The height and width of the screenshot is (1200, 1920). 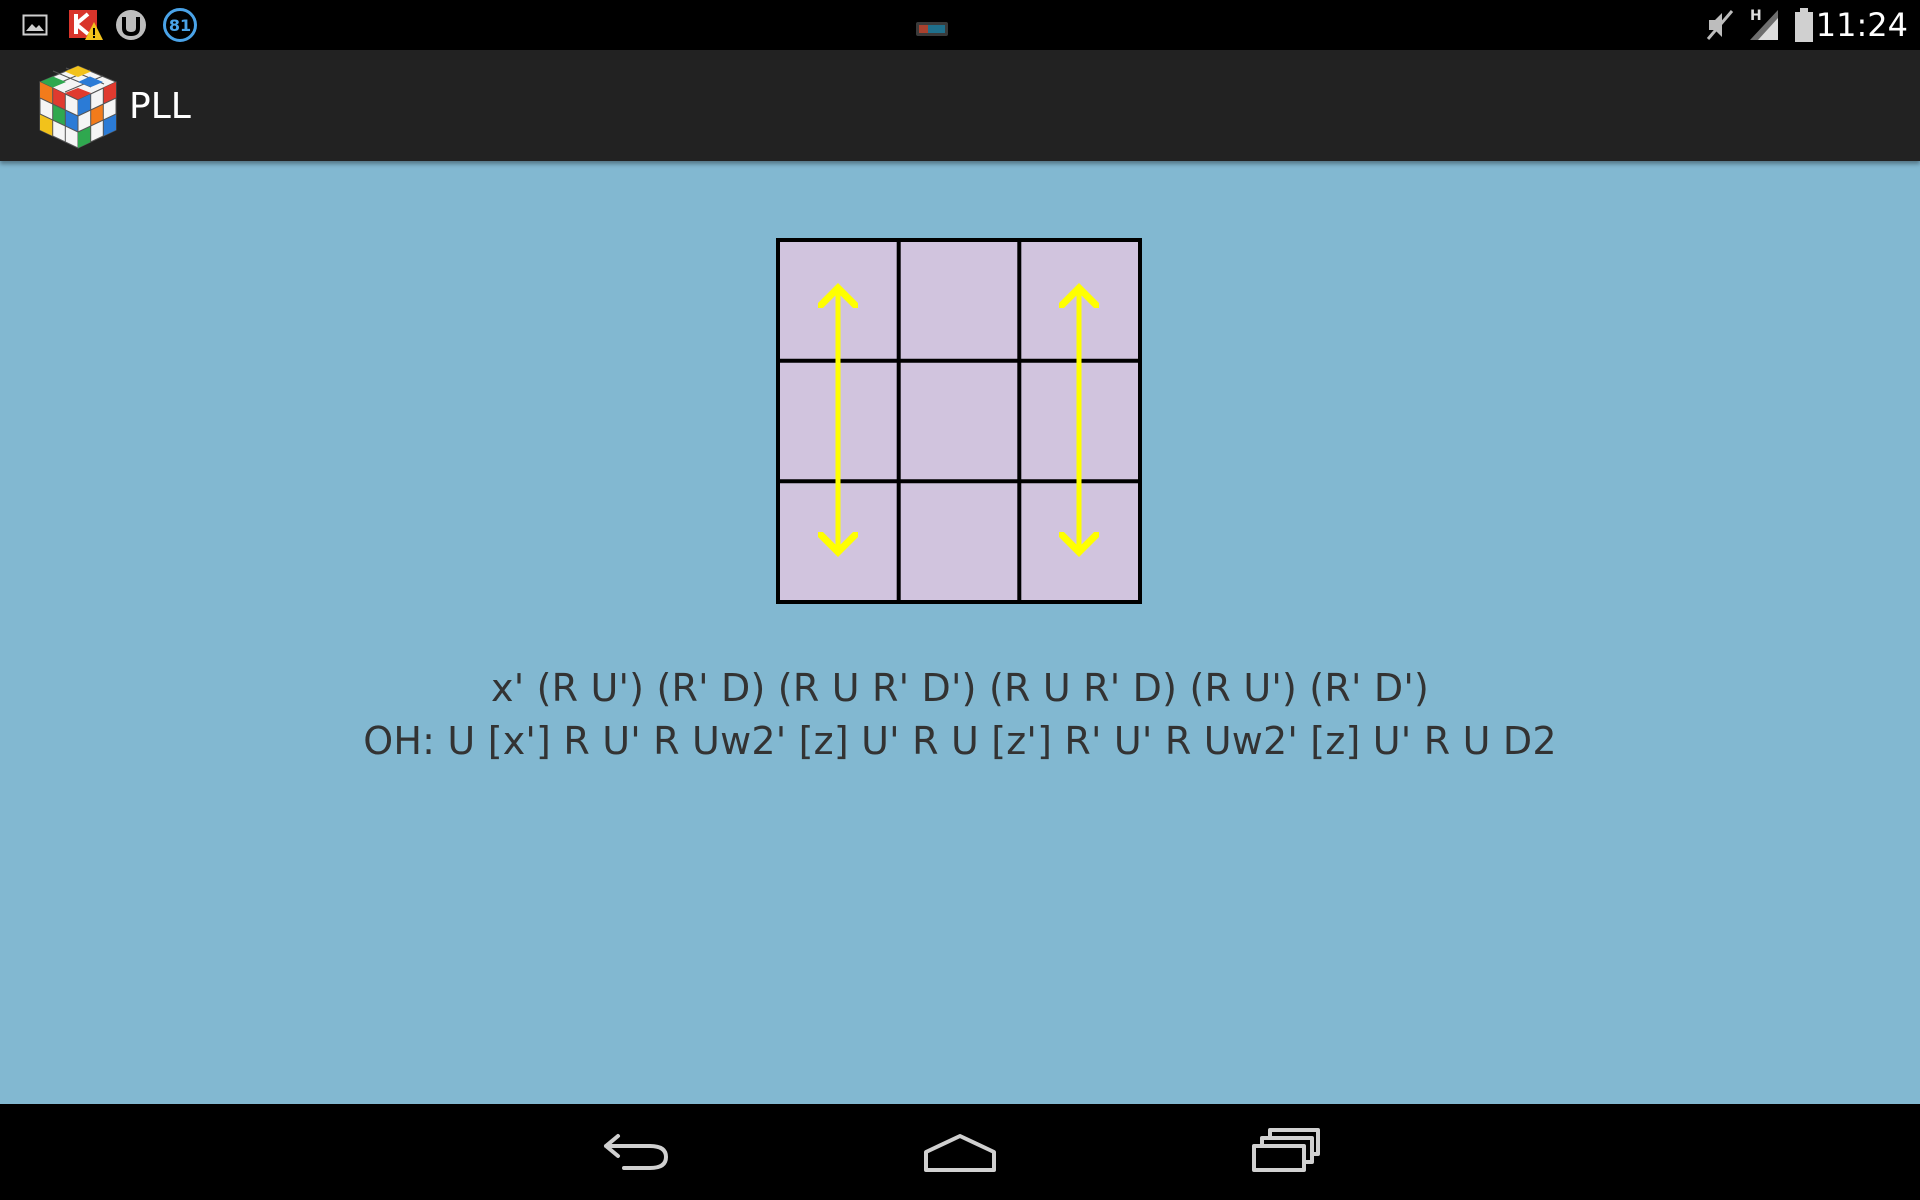 I want to click on cast-icon, so click(x=932, y=29).